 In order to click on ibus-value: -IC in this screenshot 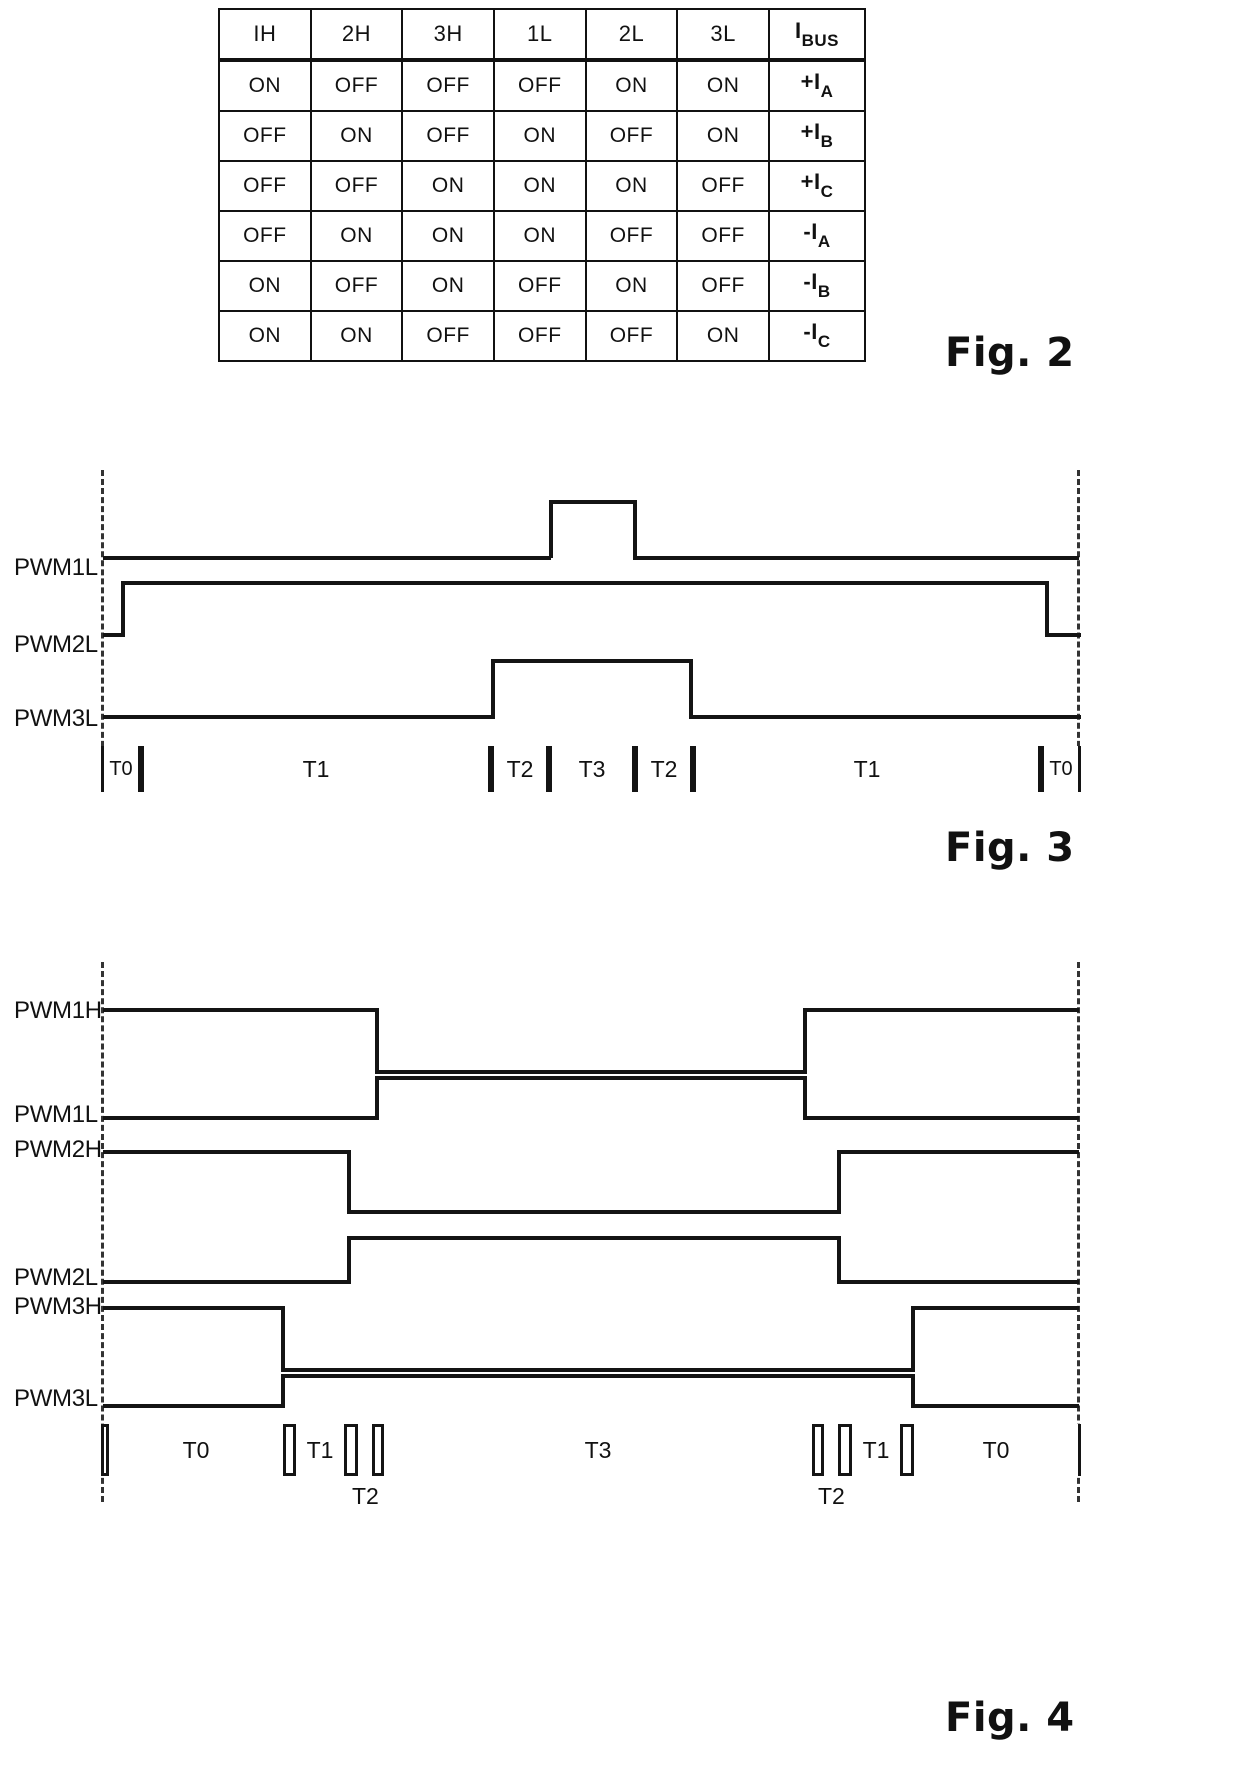, I will do `click(817, 335)`.